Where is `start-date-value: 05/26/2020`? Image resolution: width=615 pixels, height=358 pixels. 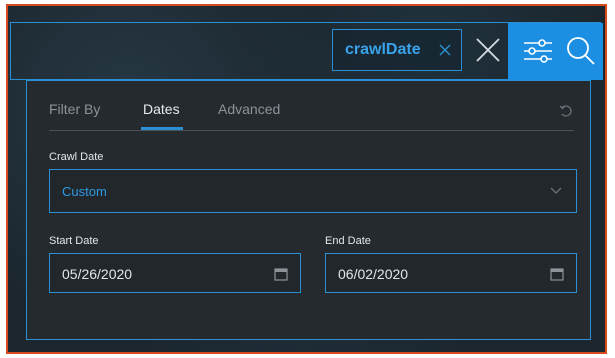 start-date-value: 05/26/2020 is located at coordinates (97, 274).